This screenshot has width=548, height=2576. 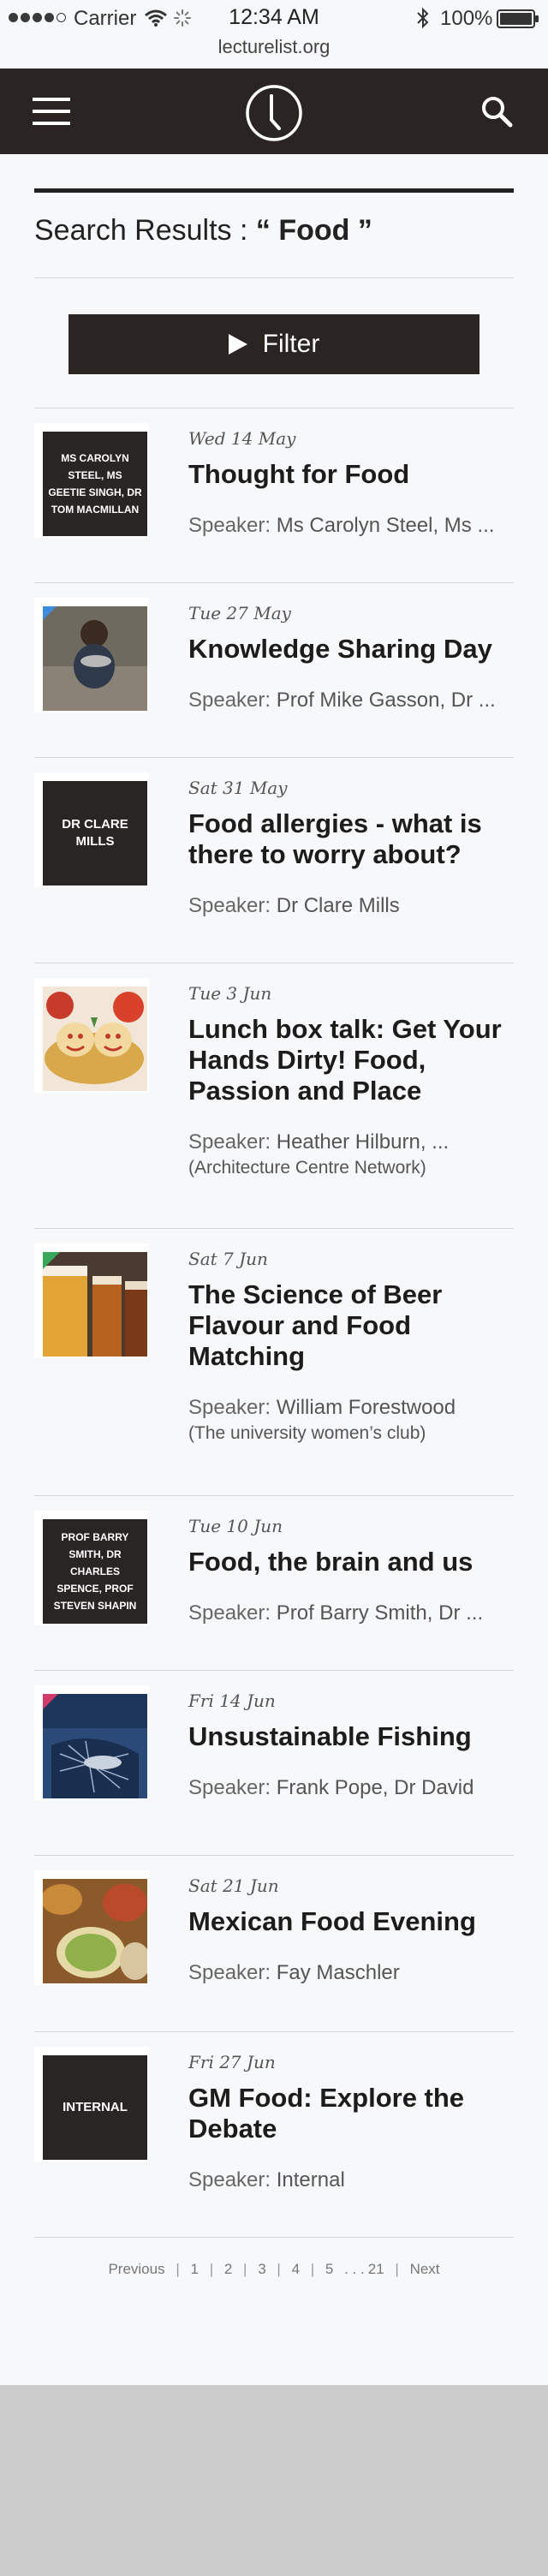 I want to click on event-title: Unsustainable Fishing, so click(x=351, y=1737).